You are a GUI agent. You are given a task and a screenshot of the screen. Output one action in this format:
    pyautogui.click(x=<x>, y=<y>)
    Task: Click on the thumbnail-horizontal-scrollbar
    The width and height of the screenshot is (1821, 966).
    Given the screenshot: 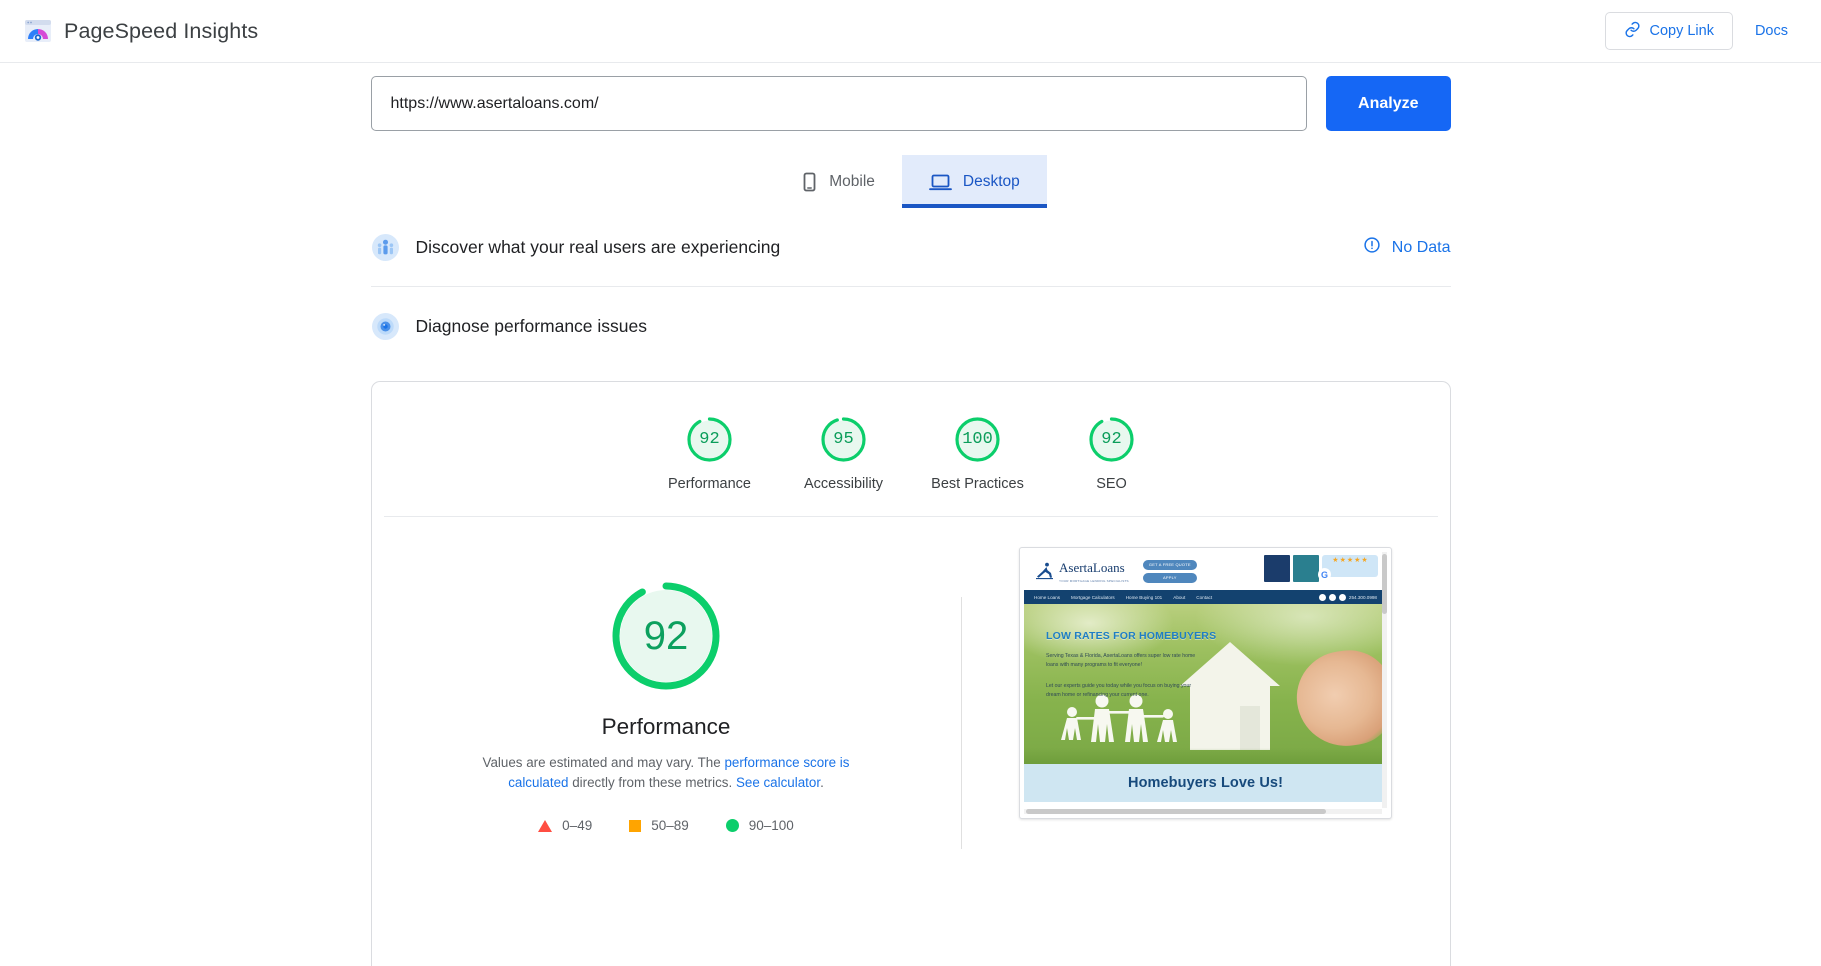 What is the action you would take?
    pyautogui.click(x=1203, y=811)
    